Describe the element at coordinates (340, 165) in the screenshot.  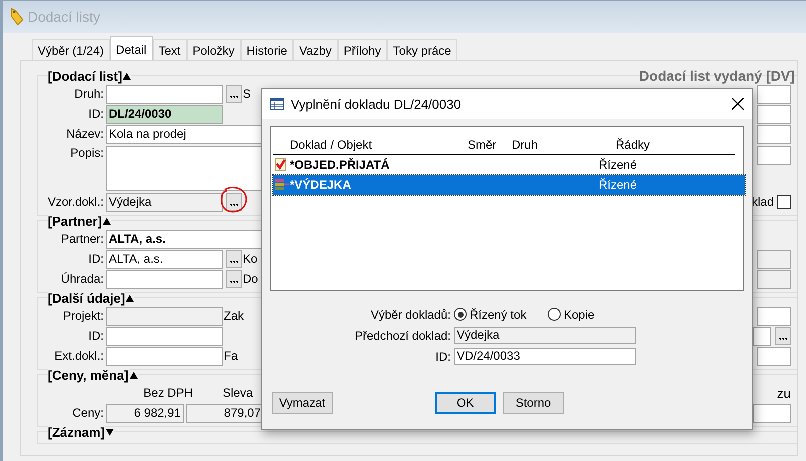
I see `document-name: *OBJED.PŘIJATÁ` at that location.